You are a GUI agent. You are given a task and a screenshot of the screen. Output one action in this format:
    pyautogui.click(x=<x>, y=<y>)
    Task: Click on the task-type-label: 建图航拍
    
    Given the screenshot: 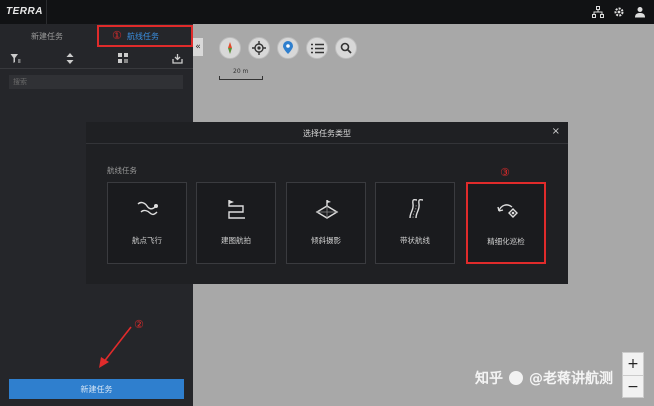 What is the action you would take?
    pyautogui.click(x=236, y=240)
    